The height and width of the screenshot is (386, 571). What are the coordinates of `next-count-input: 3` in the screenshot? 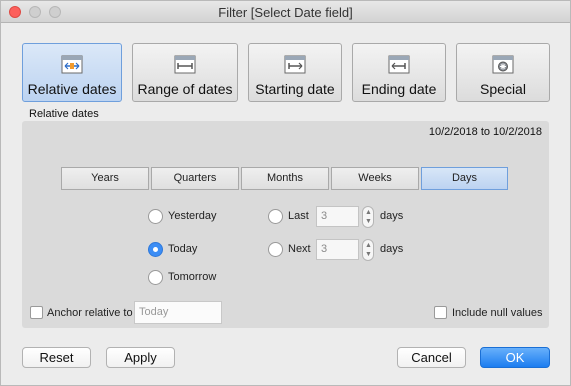 It's located at (337, 249).